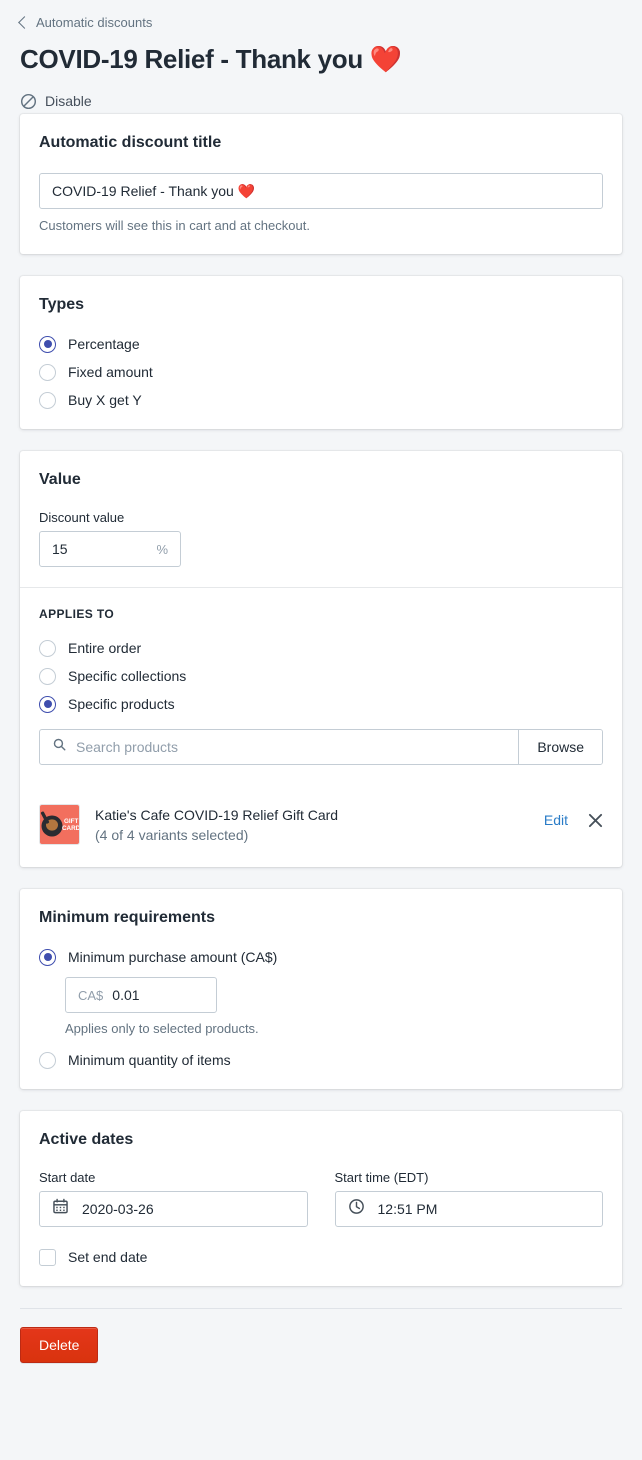  Describe the element at coordinates (47, 957) in the screenshot. I see `radio-icon-minimum-purchase-amount` at that location.